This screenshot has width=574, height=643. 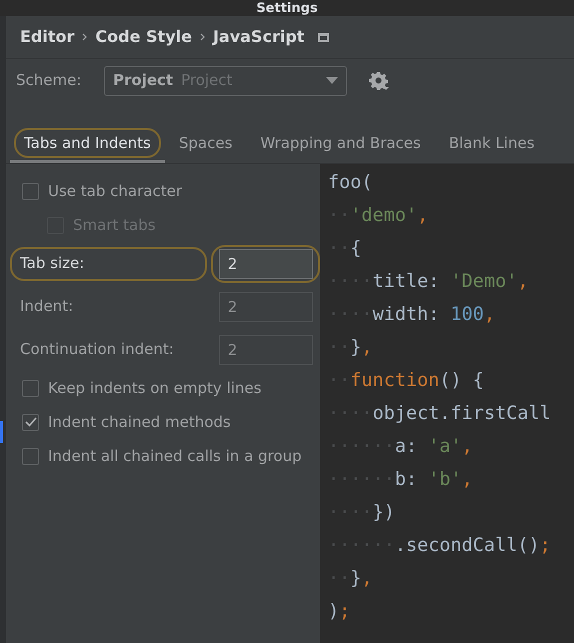 What do you see at coordinates (287, 8) in the screenshot?
I see `window-title: Settings` at bounding box center [287, 8].